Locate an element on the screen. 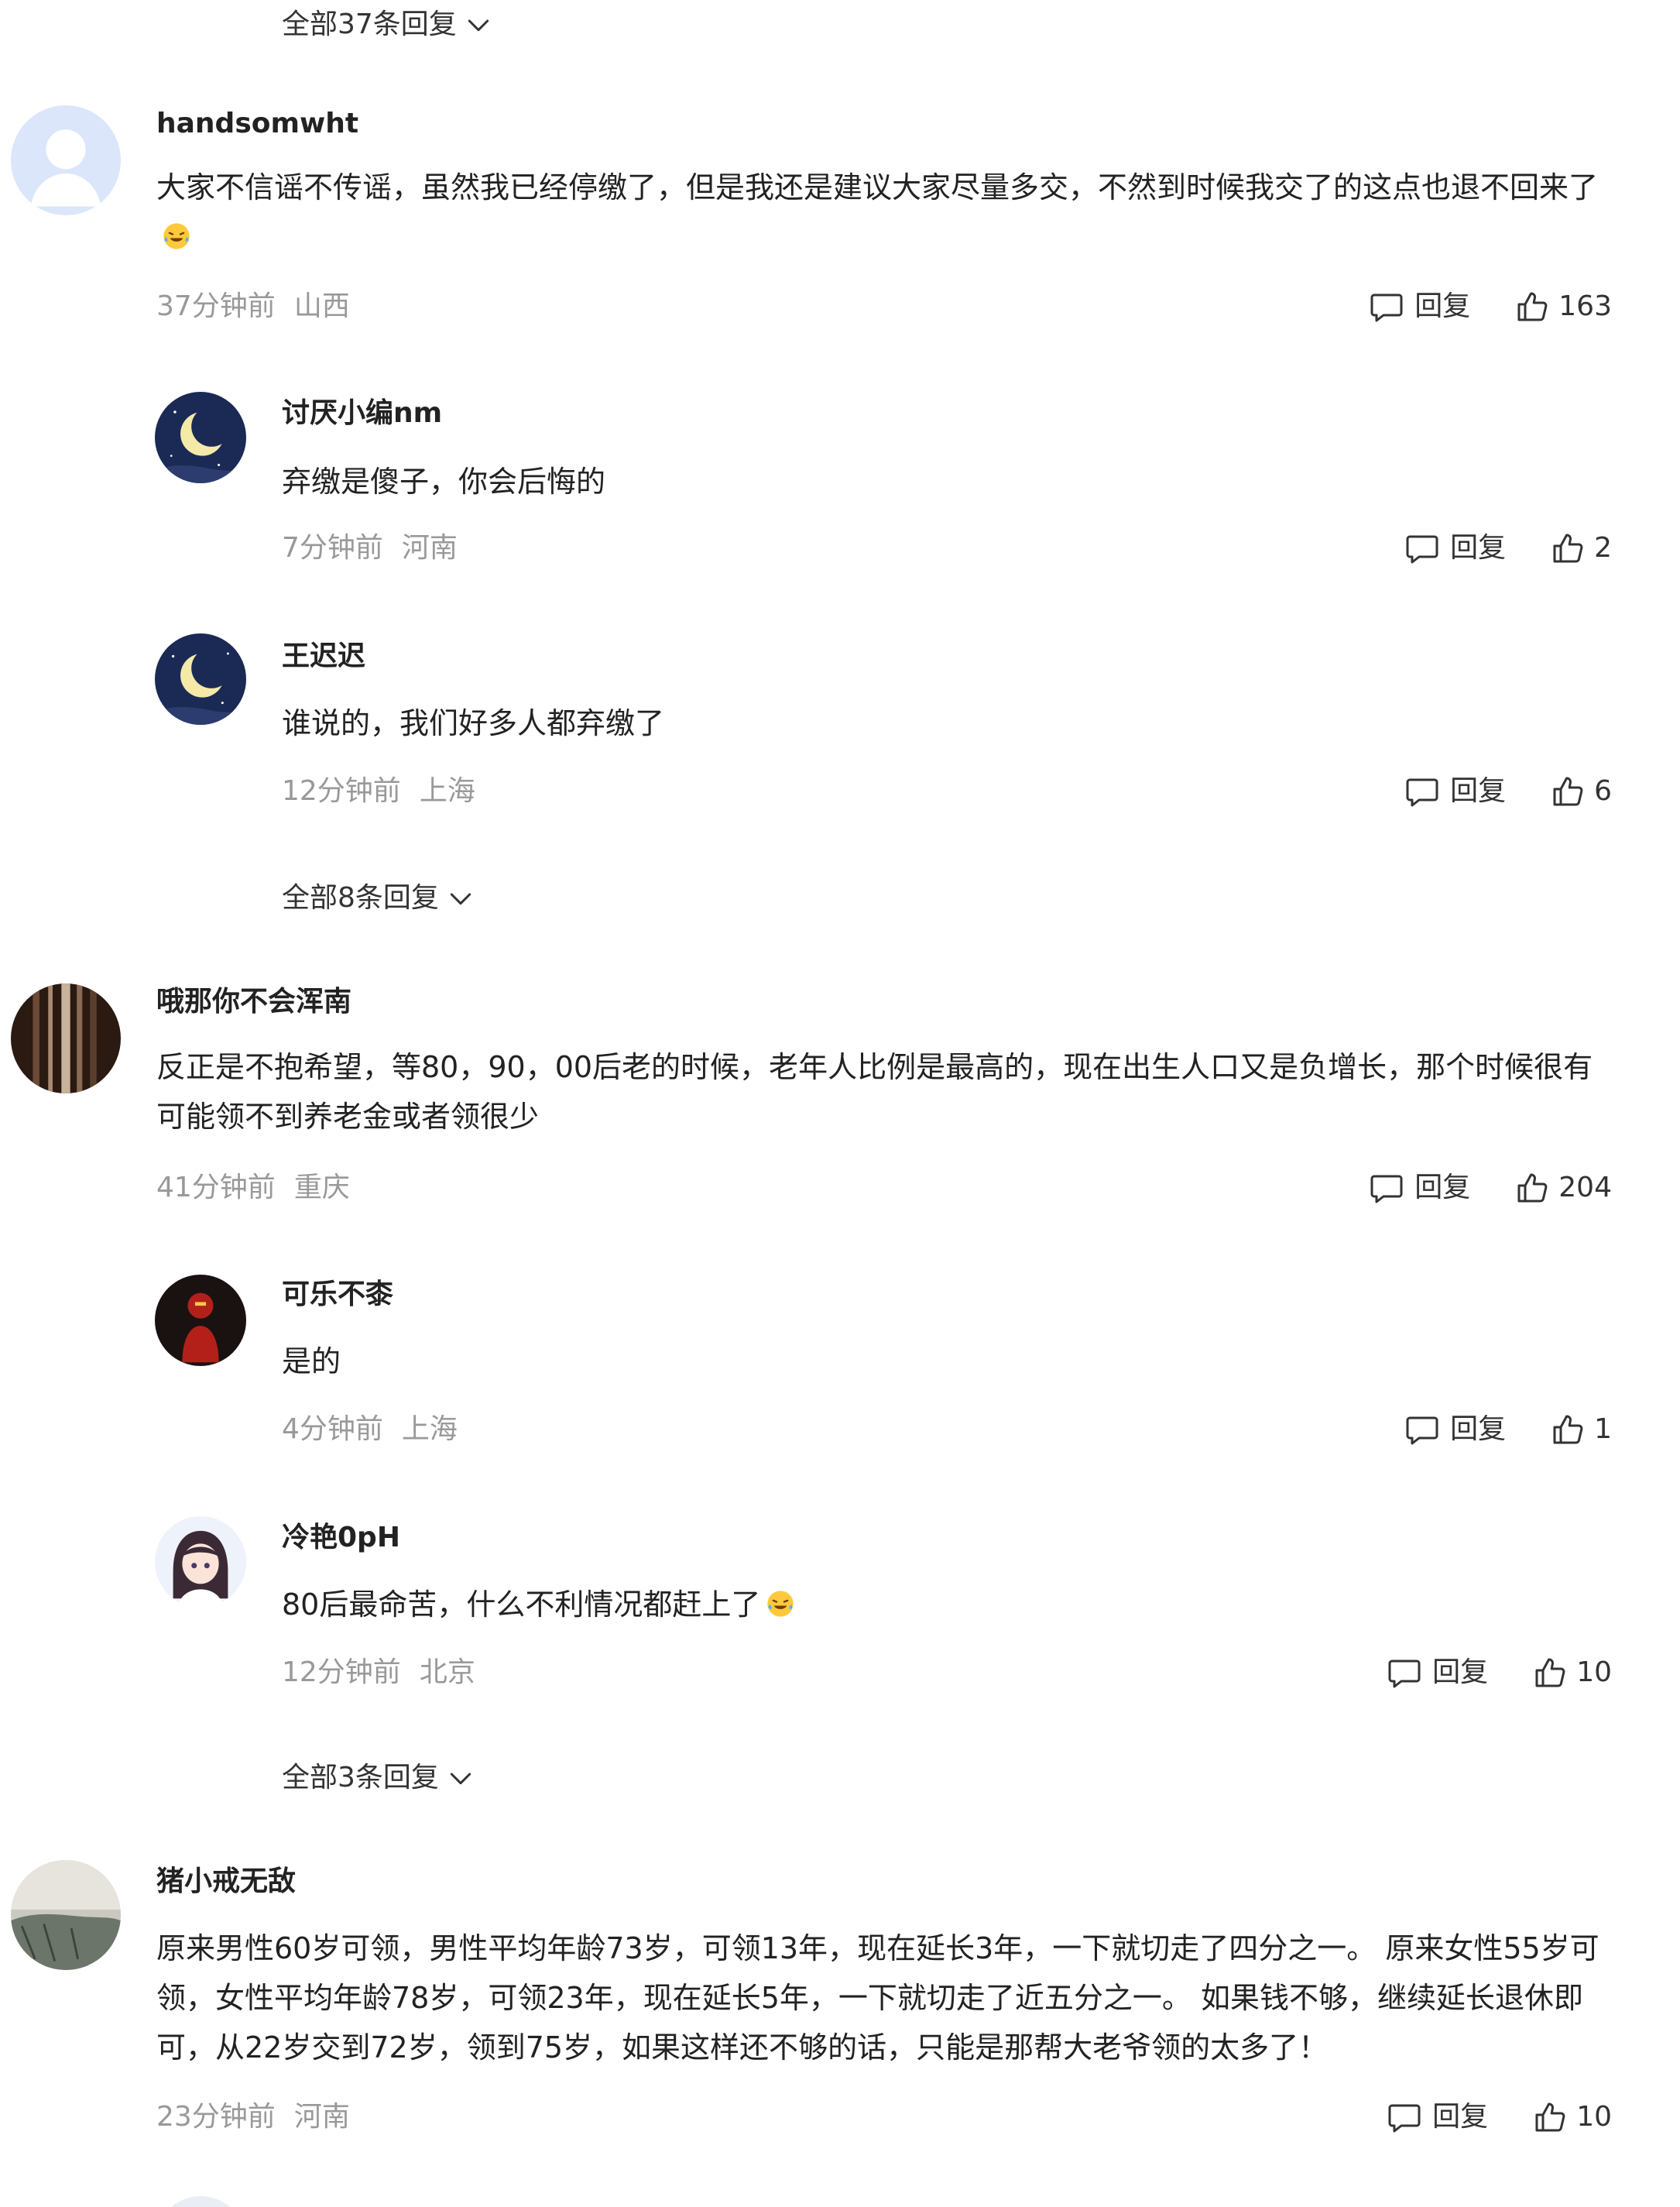  like-count: 204 is located at coordinates (1585, 1187).